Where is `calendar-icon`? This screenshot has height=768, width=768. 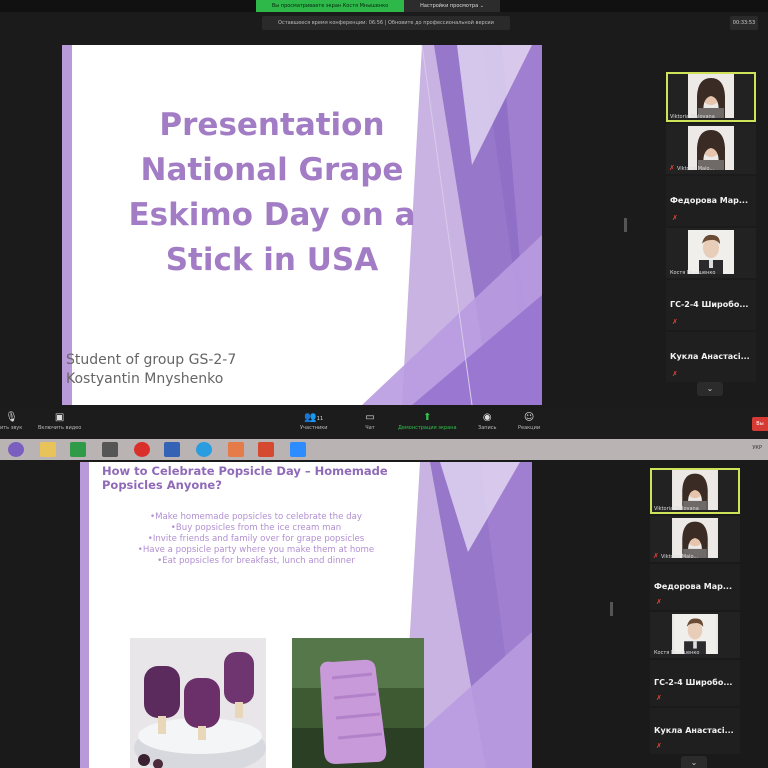
calendar-icon is located at coordinates (110, 449).